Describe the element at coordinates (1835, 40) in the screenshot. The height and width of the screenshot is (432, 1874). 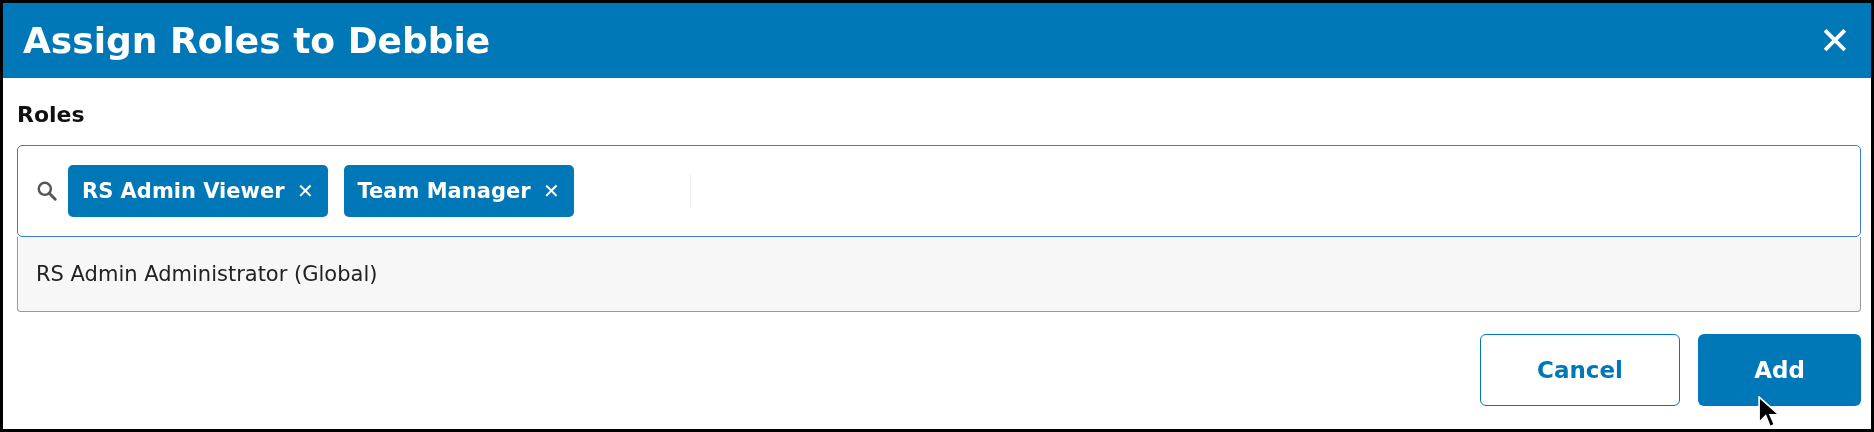
I see `close-button: ✕` at that location.